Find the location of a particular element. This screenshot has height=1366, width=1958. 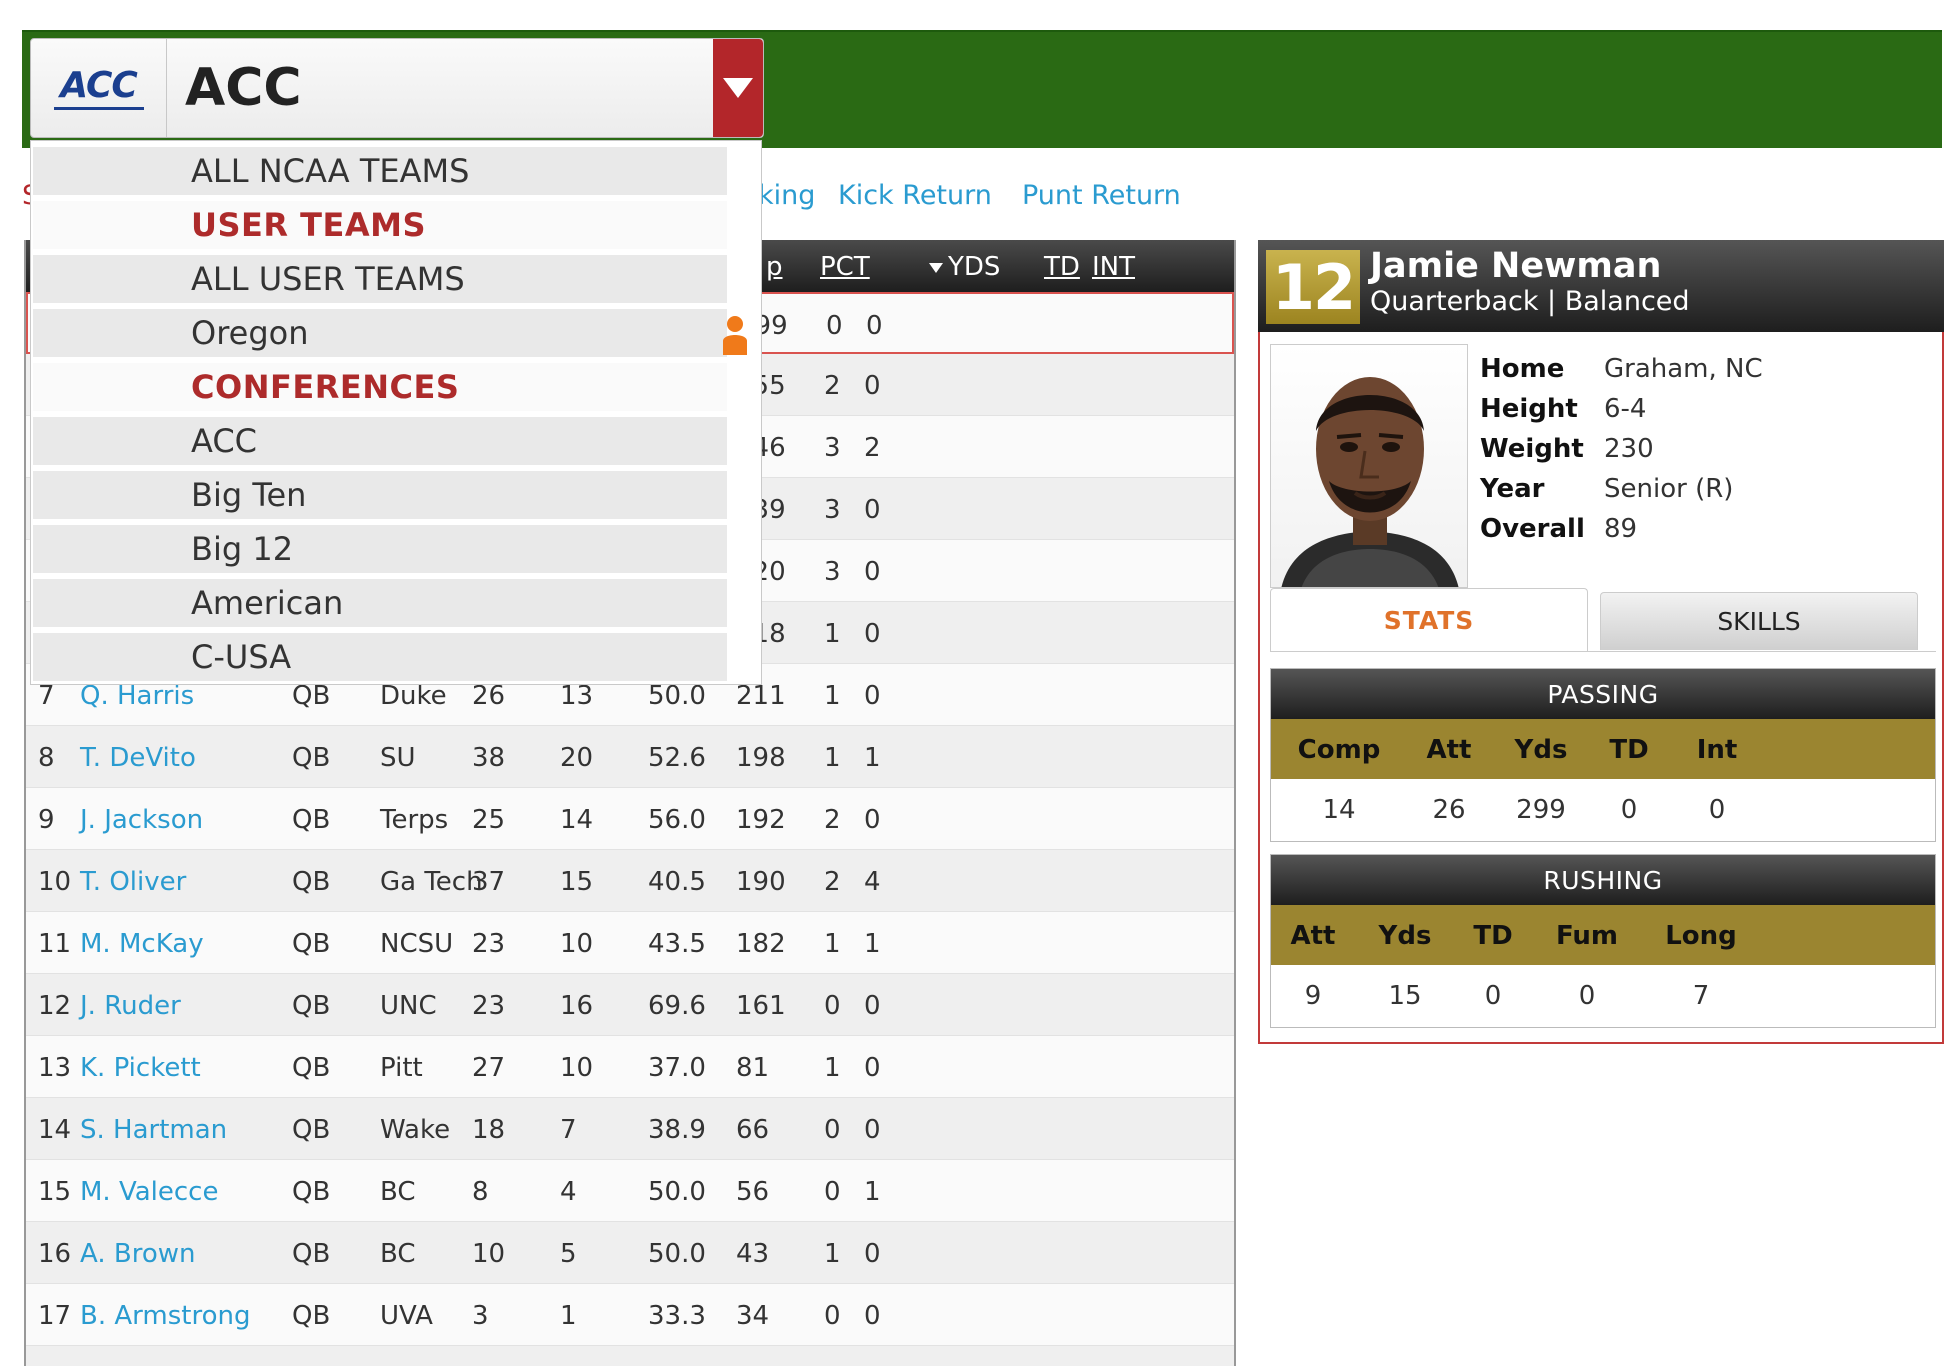

sort-desc-icon is located at coordinates (936, 267).